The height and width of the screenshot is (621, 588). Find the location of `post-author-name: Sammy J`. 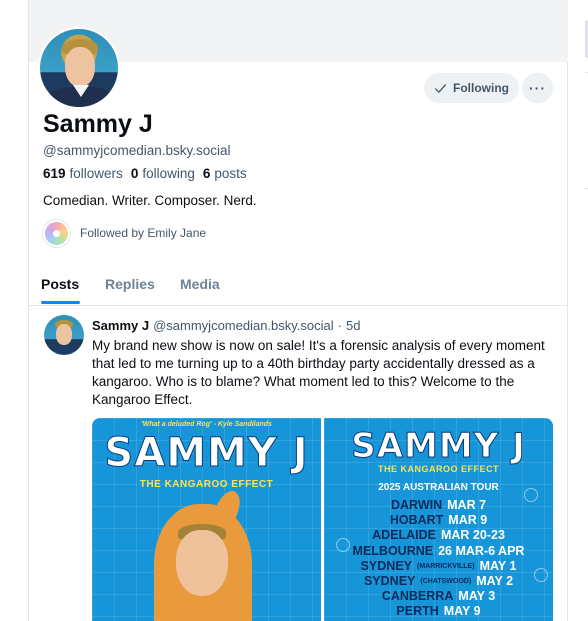

post-author-name: Sammy J is located at coordinates (120, 325).